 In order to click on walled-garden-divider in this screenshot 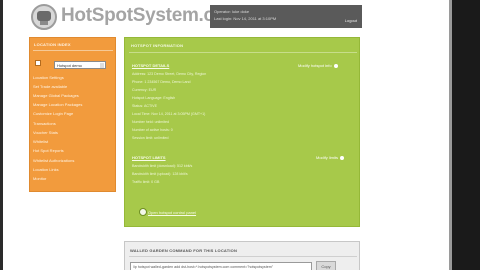, I will do `click(243, 256)`.